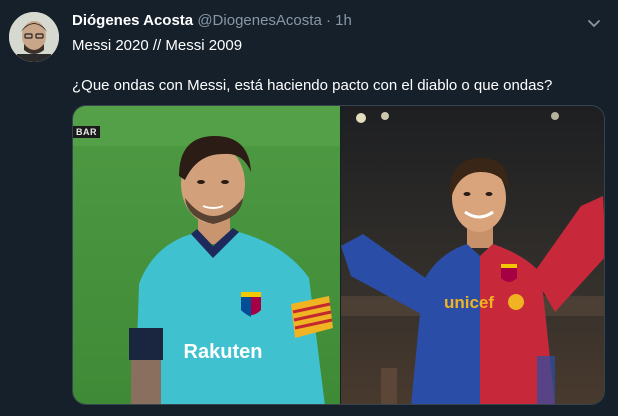 The height and width of the screenshot is (416, 618). I want to click on broadcast-badge: BAR, so click(86, 132).